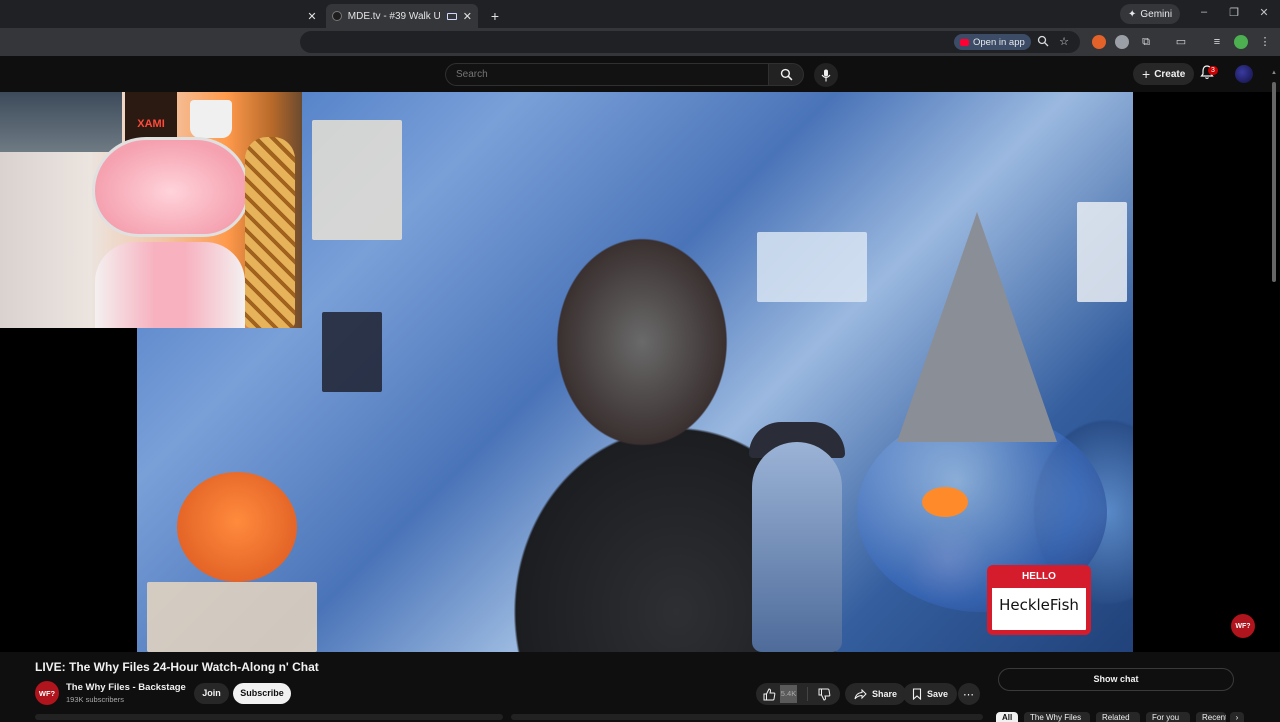 The height and width of the screenshot is (722, 1280). I want to click on comments-box-edge, so click(747, 717).